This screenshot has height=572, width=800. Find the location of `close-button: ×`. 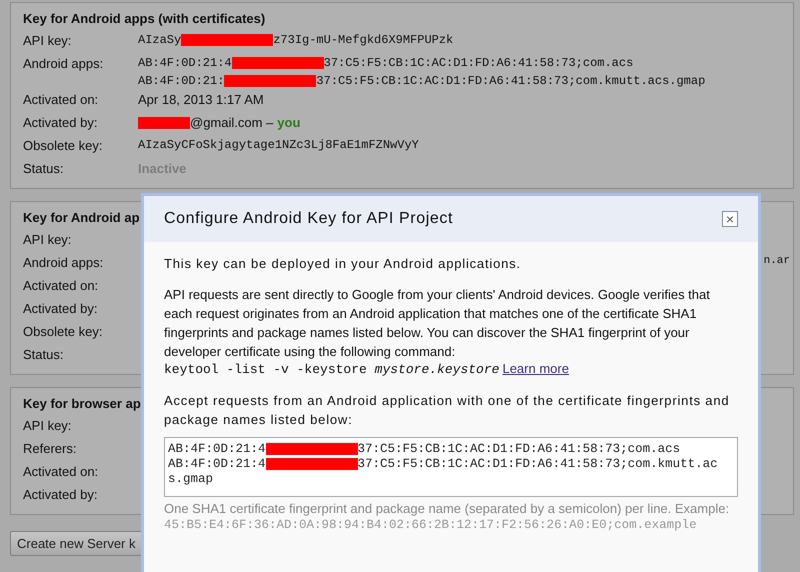

close-button: × is located at coordinates (730, 219).